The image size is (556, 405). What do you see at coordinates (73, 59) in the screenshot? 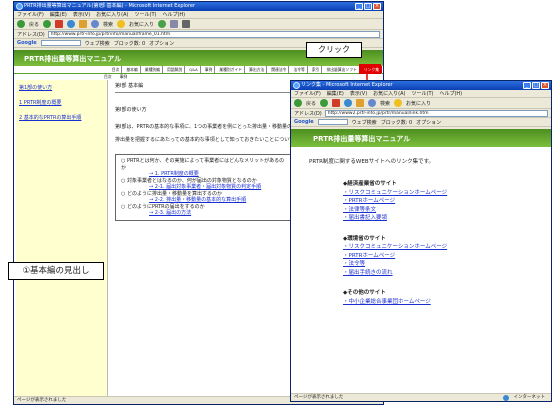
I see `page-header-title: PRTR排出量等算出マニュアル` at bounding box center [73, 59].